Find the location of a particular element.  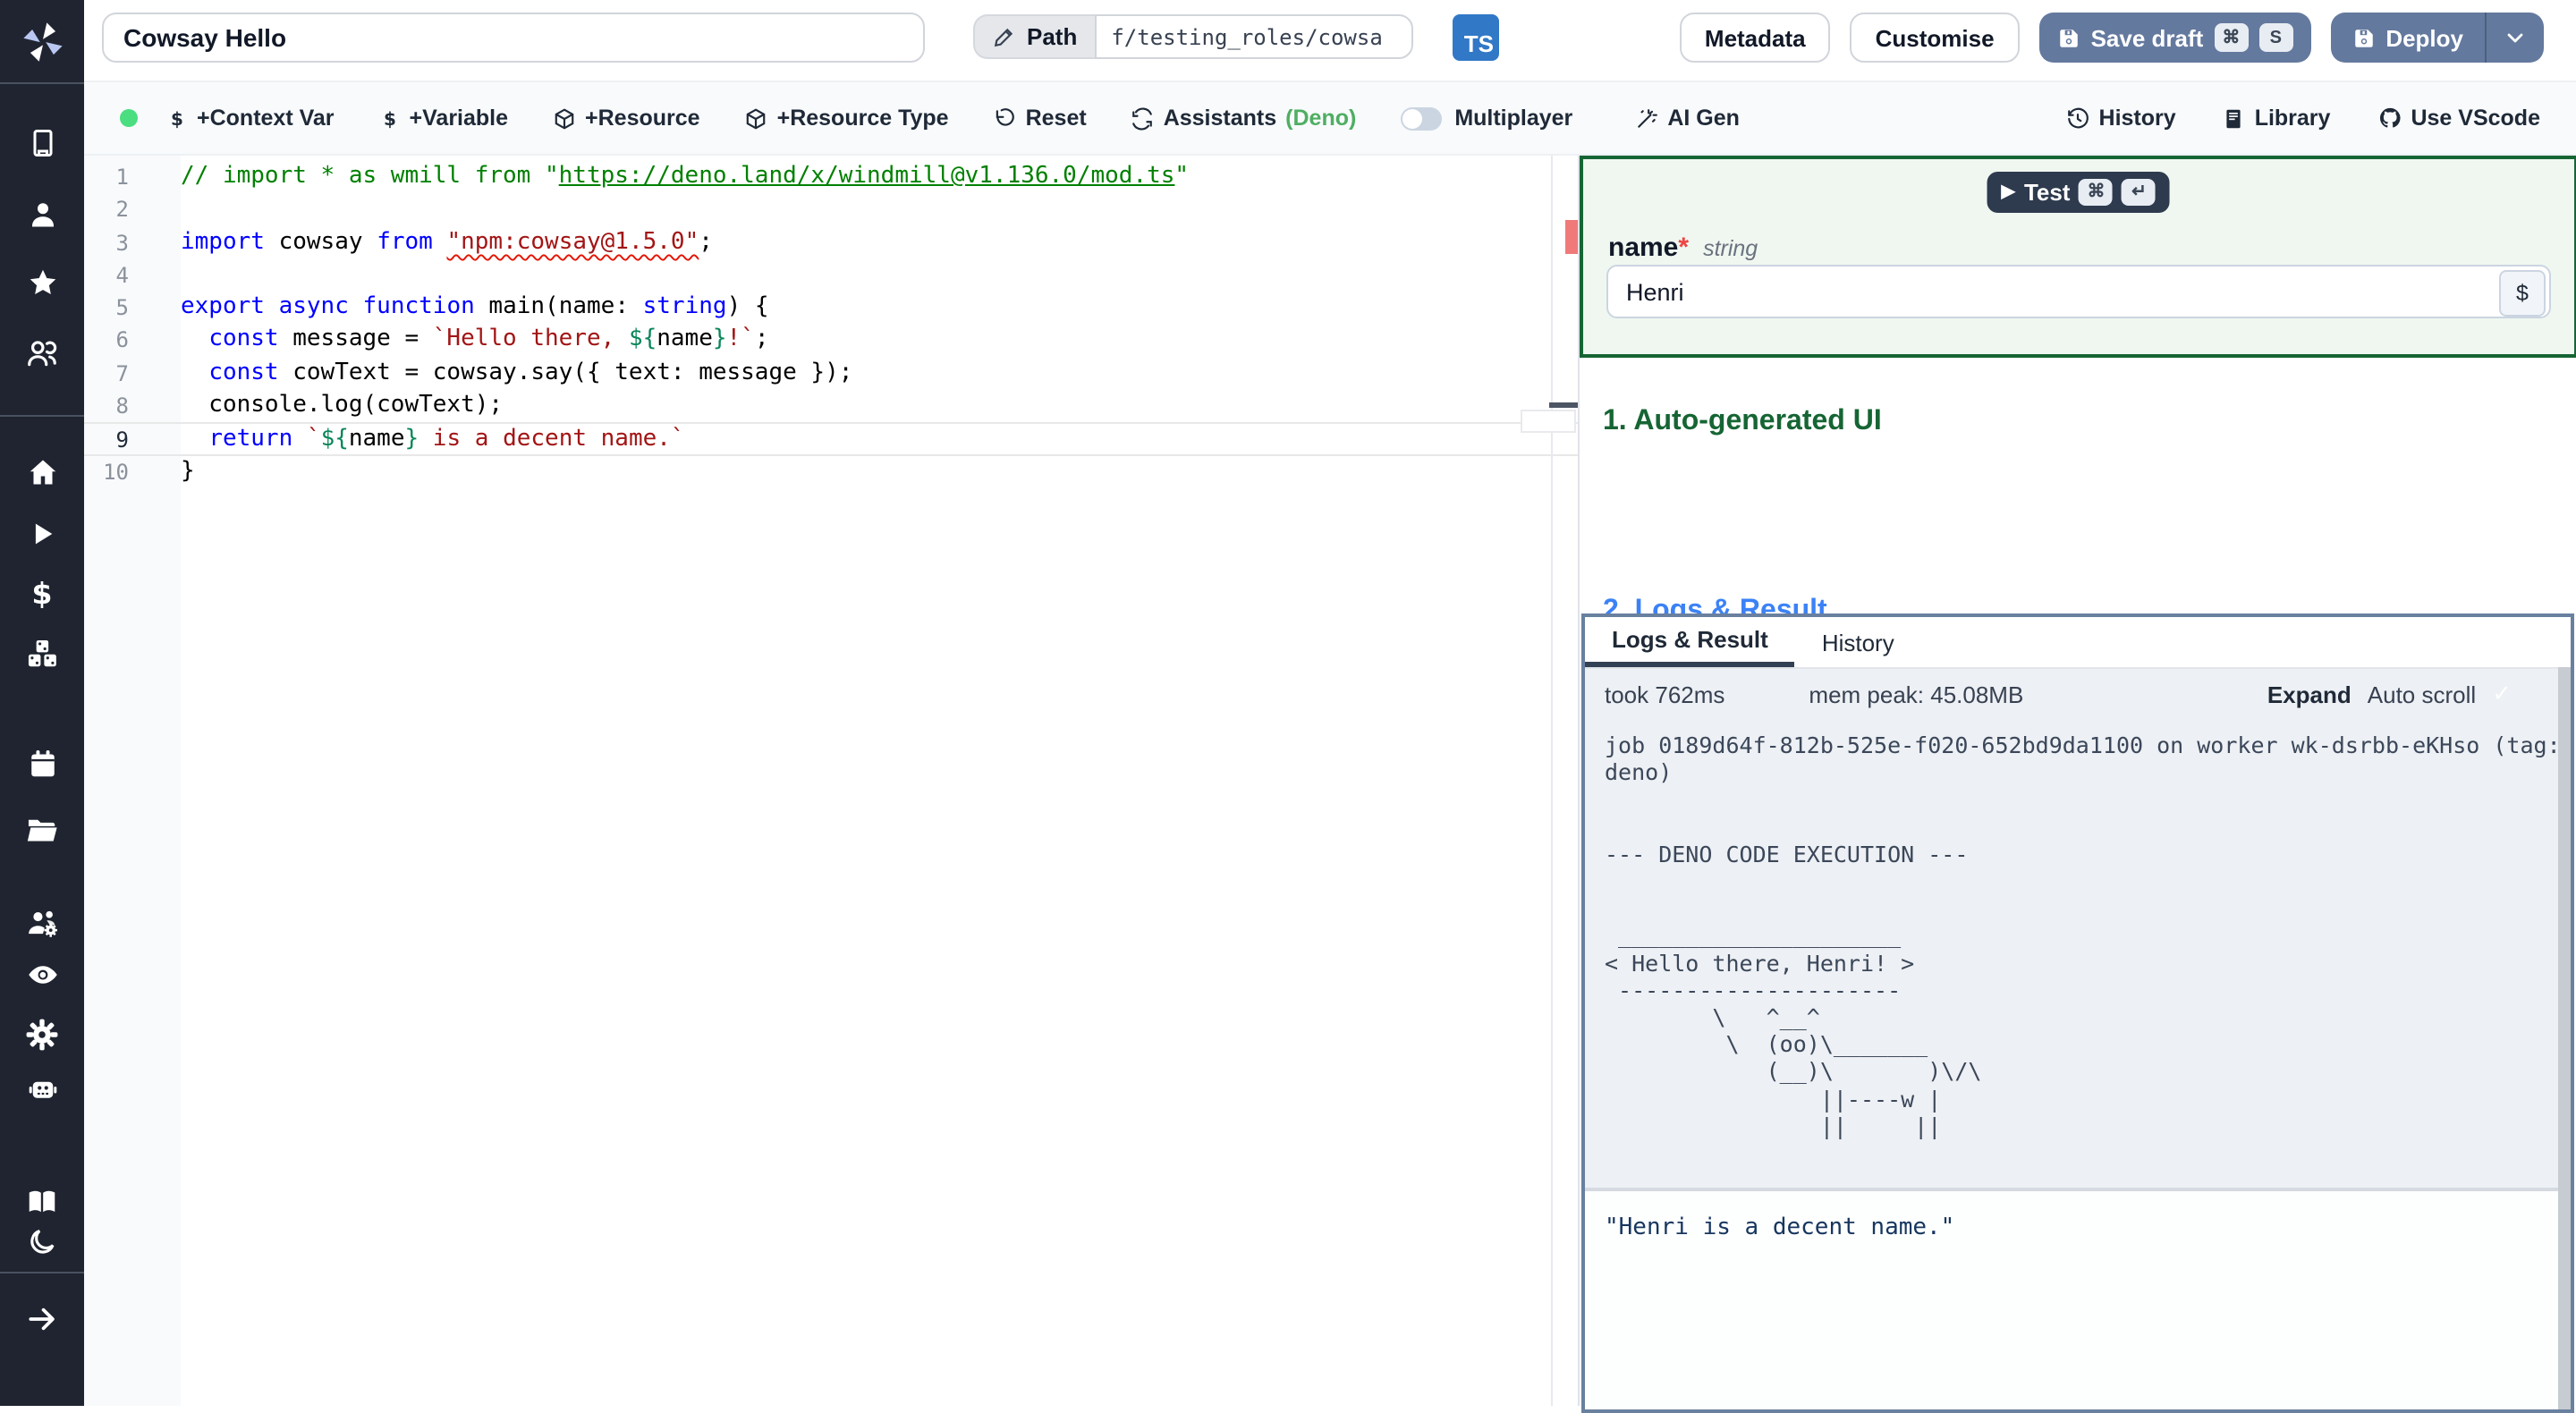

section-auto-generated-ui: 1. Auto-generated UI is located at coordinates (1742, 421).